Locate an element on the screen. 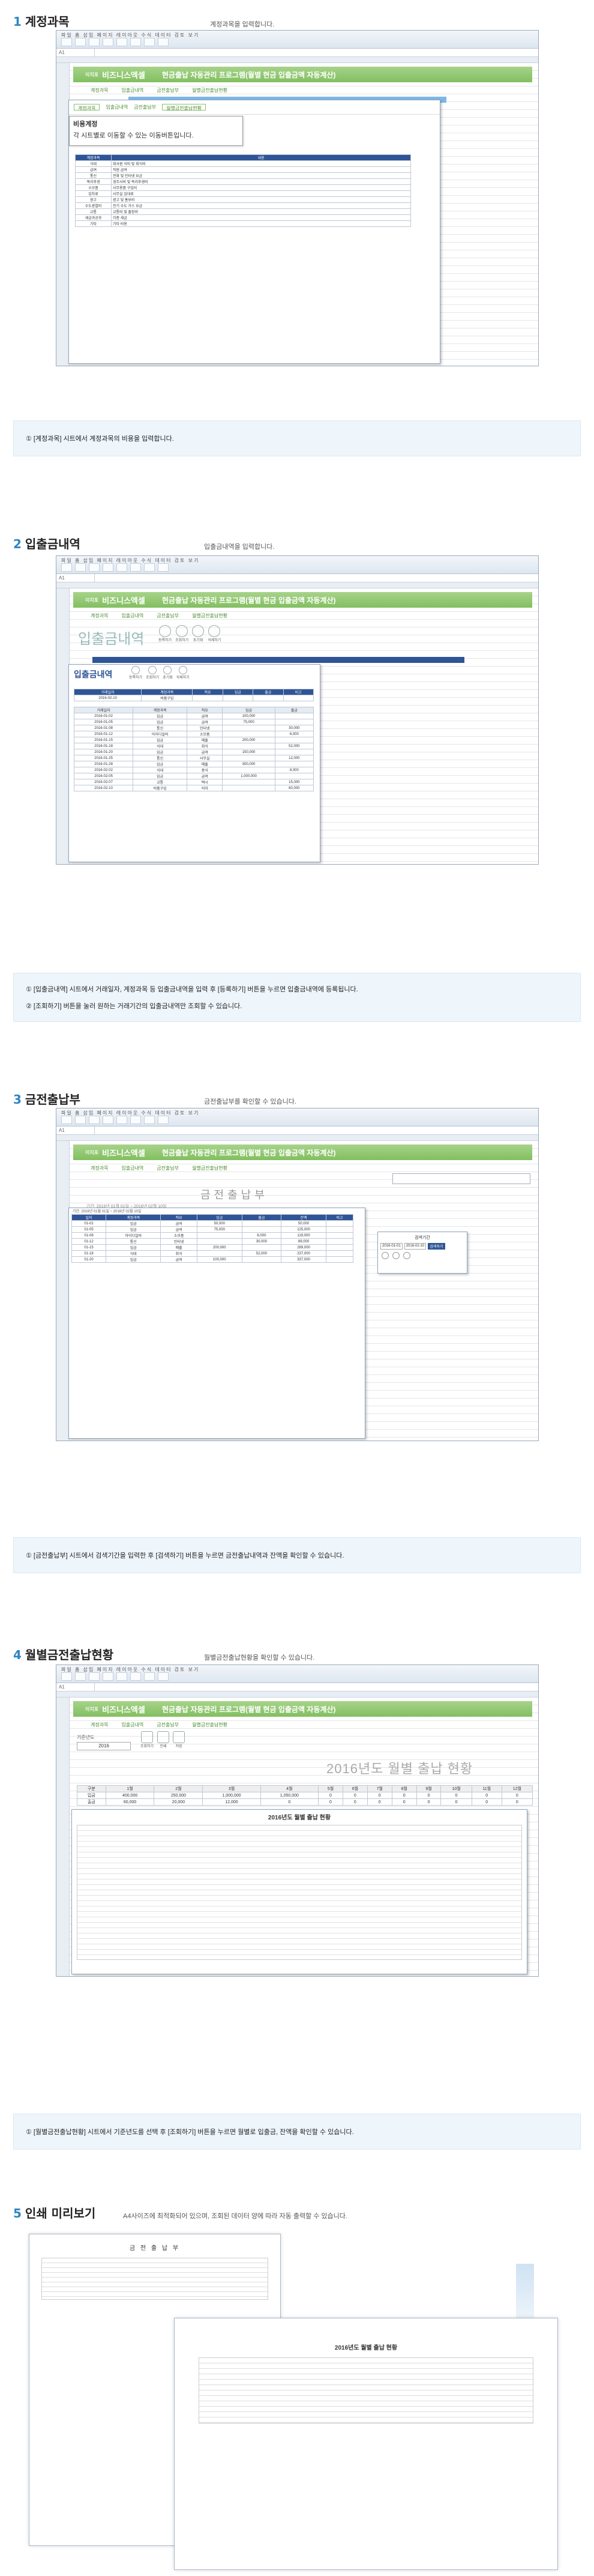 The height and width of the screenshot is (2576, 594). table-row: 출금 60,000 20,000 12,000 0 0 0 0 0 0 0 0 0 is located at coordinates (305, 1802).